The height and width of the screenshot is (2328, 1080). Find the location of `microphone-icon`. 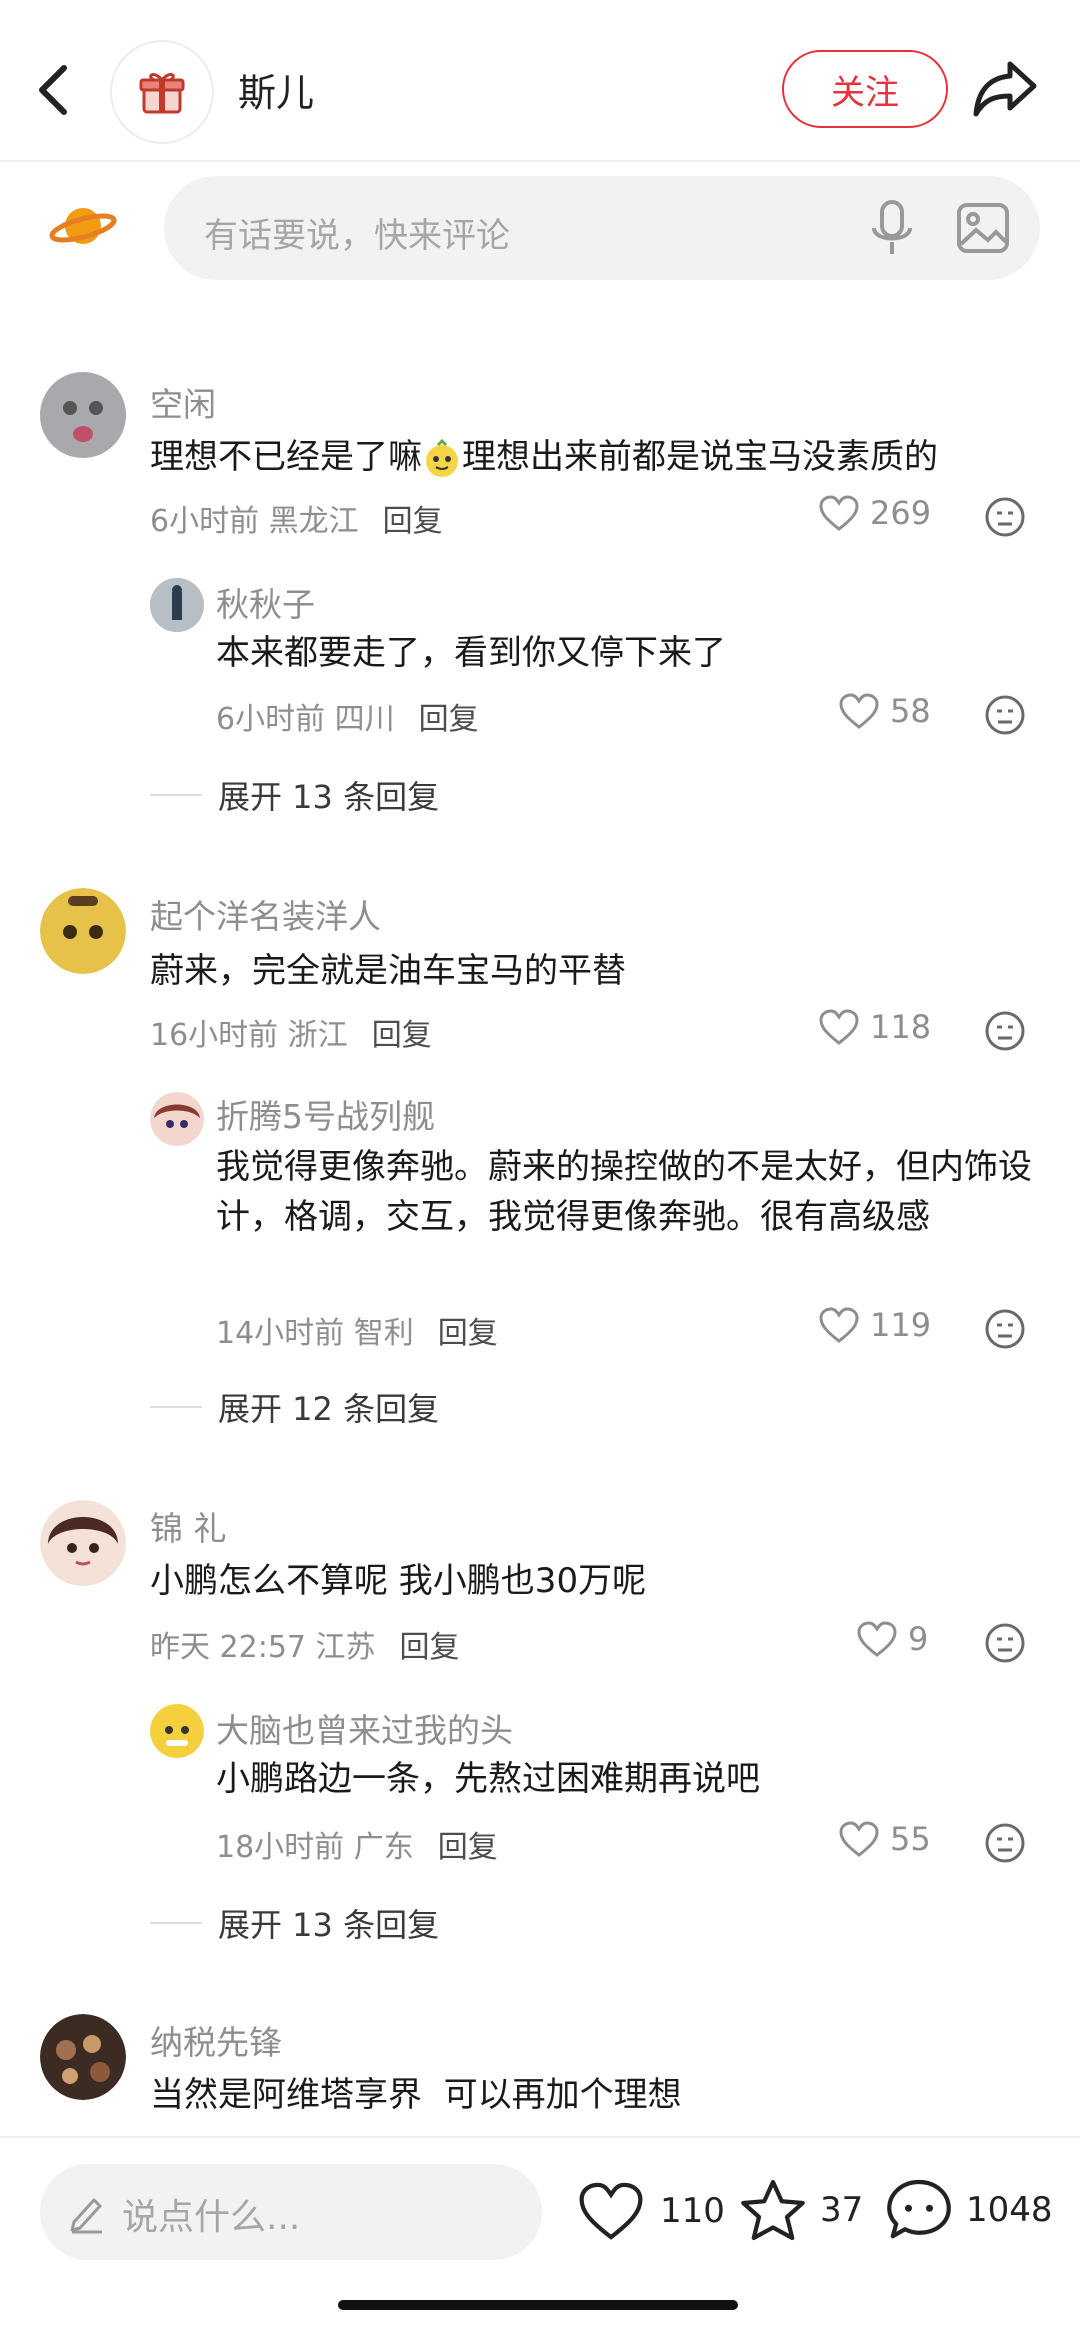

microphone-icon is located at coordinates (892, 228).